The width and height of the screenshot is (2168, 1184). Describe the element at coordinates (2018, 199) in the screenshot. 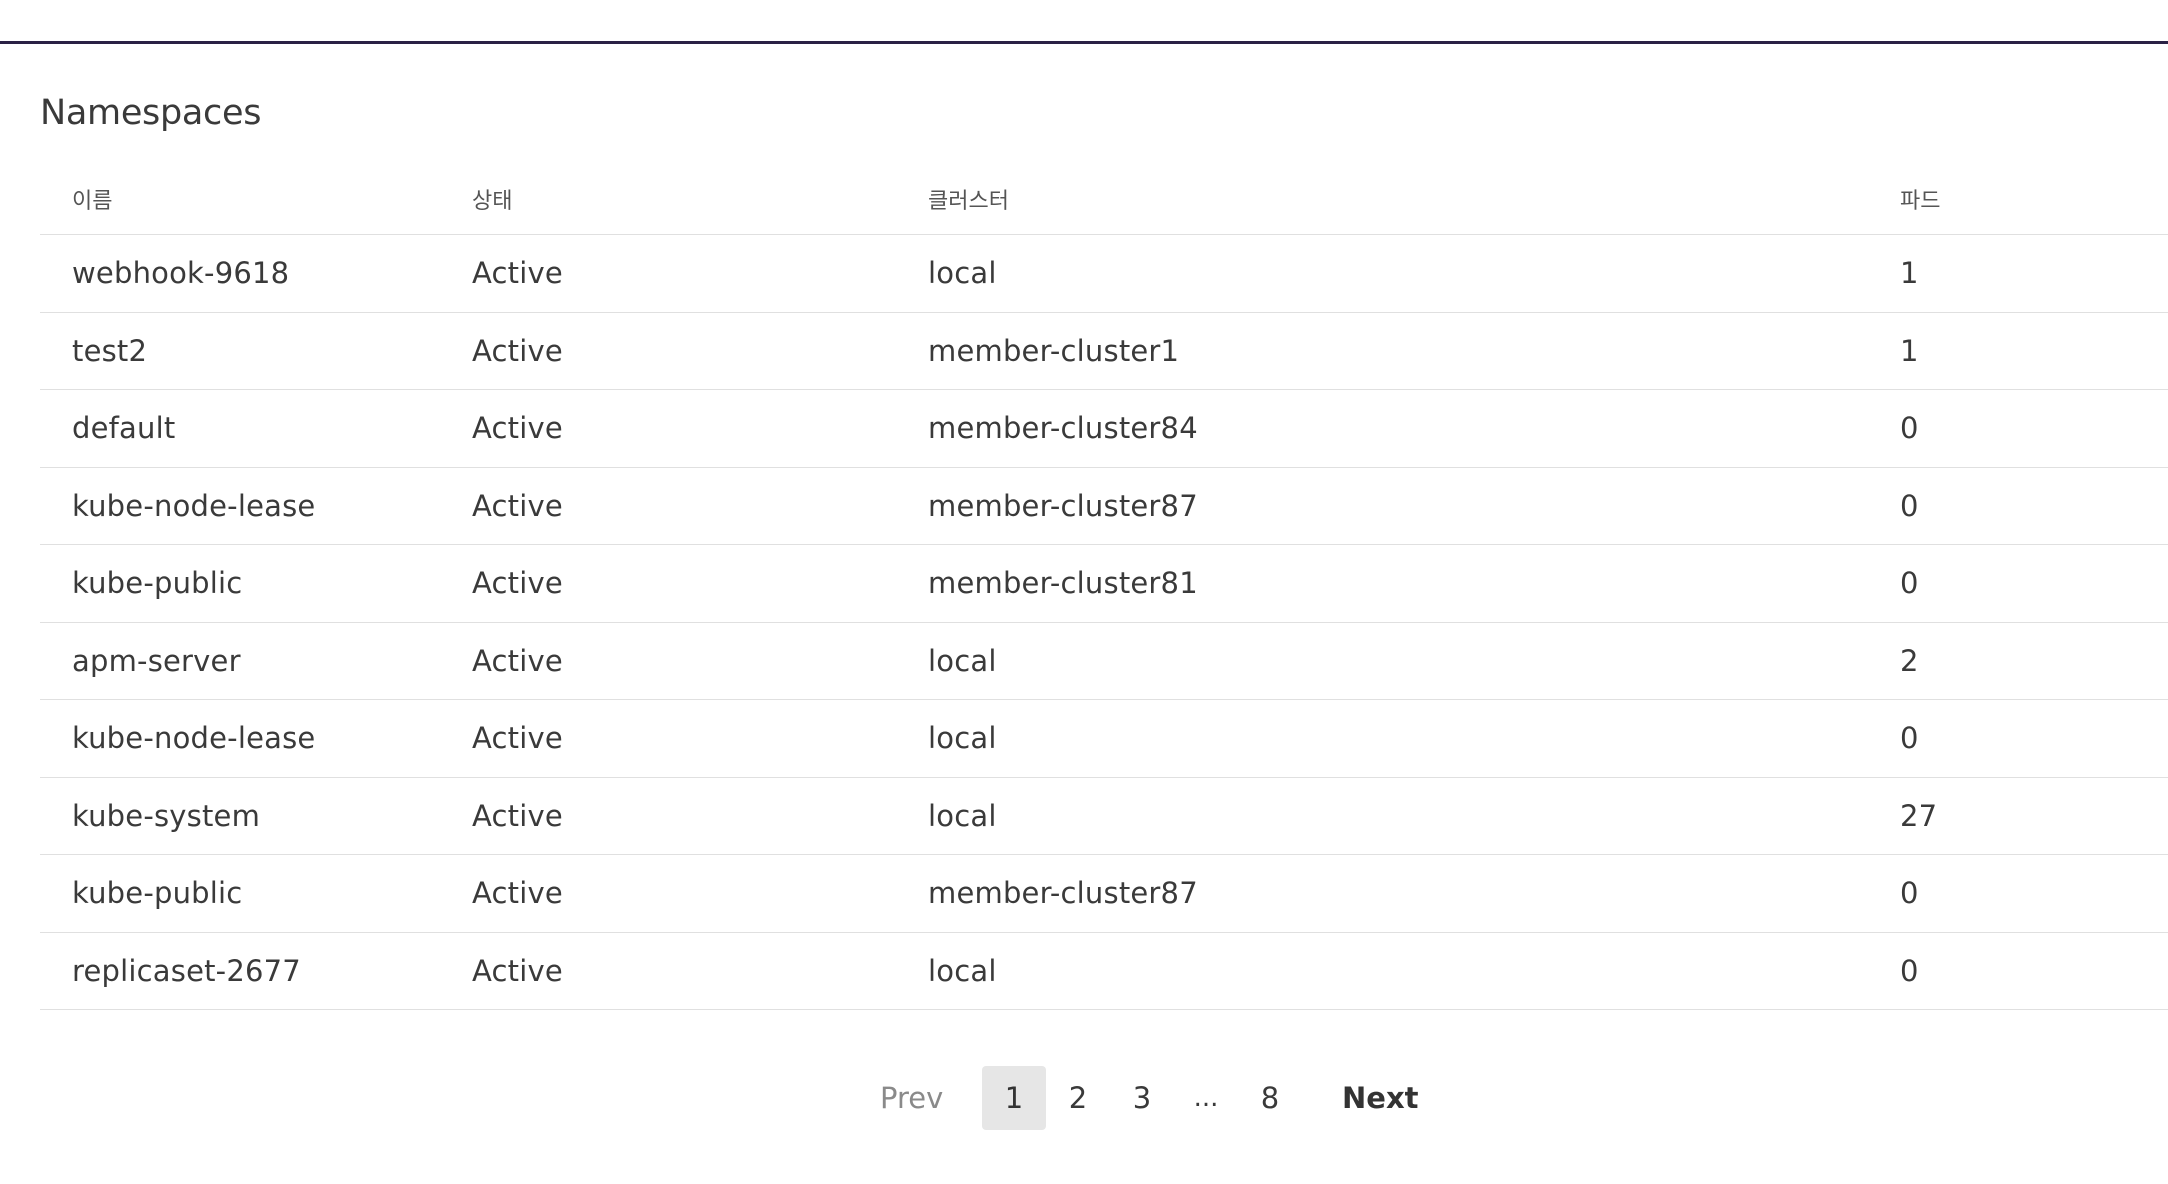

I see `column-header-pods: 파드` at that location.